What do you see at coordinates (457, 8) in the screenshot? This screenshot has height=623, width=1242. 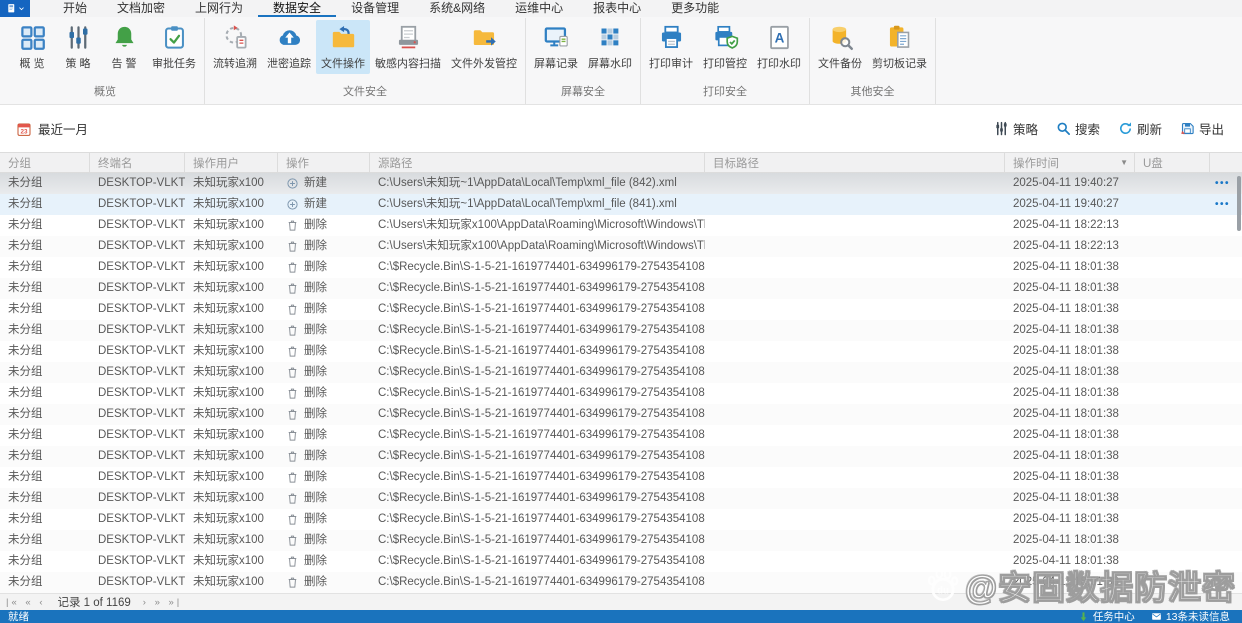 I see `menu-tab-系统&网络: 系统&网络` at bounding box center [457, 8].